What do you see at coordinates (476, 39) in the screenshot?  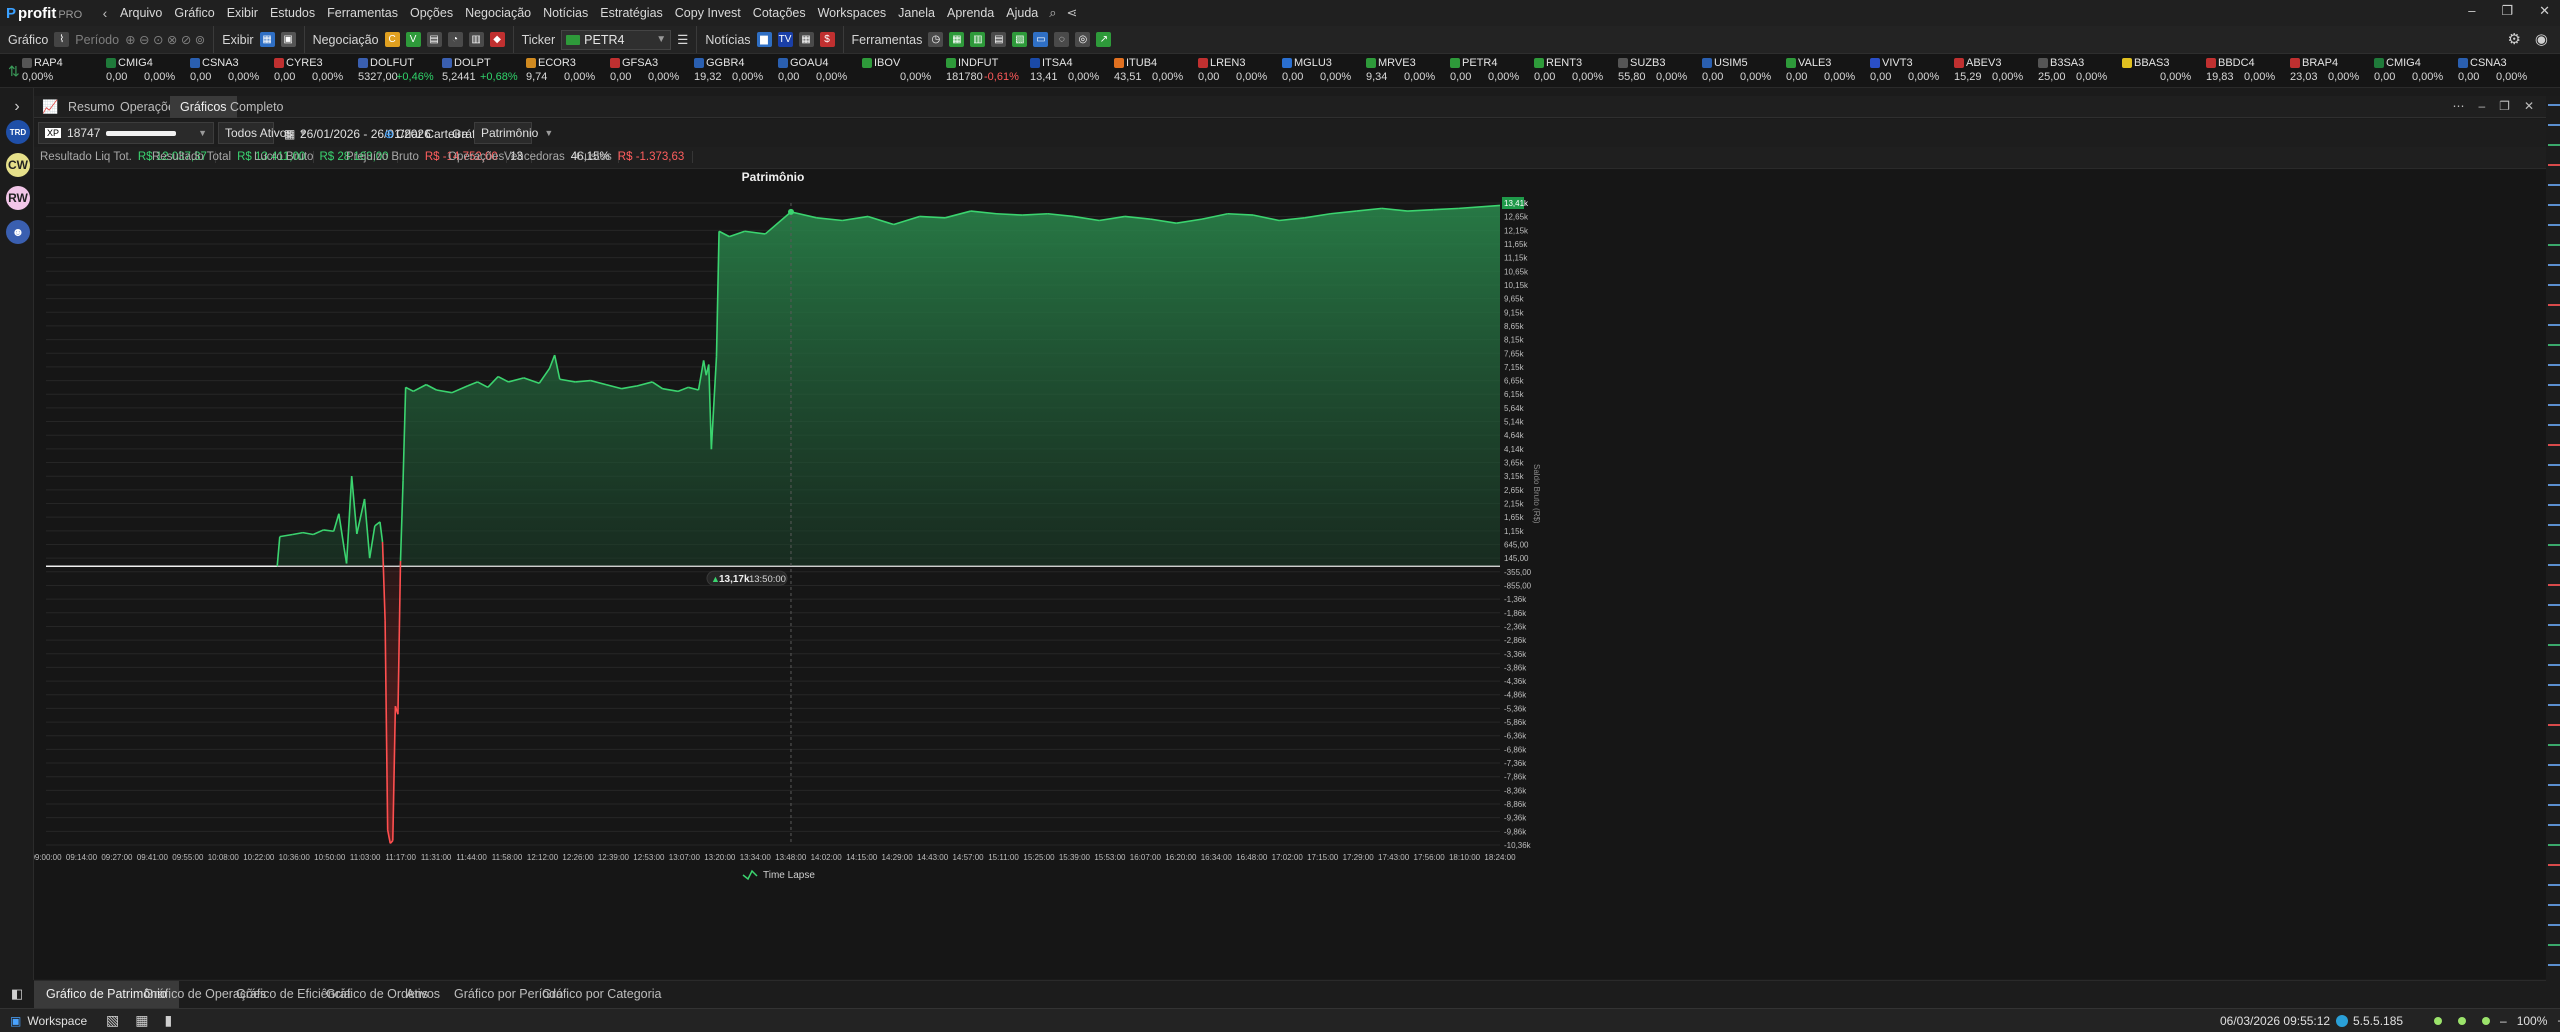 I see `layout-icon: ▥` at bounding box center [476, 39].